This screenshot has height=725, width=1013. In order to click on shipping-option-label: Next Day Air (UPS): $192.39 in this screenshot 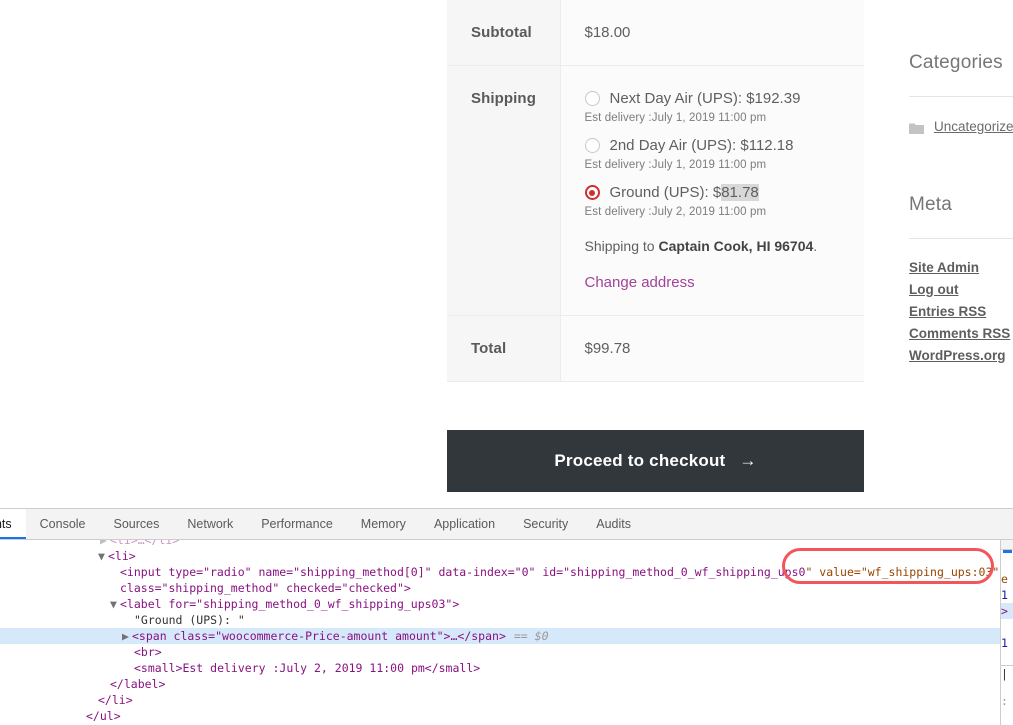, I will do `click(705, 98)`.